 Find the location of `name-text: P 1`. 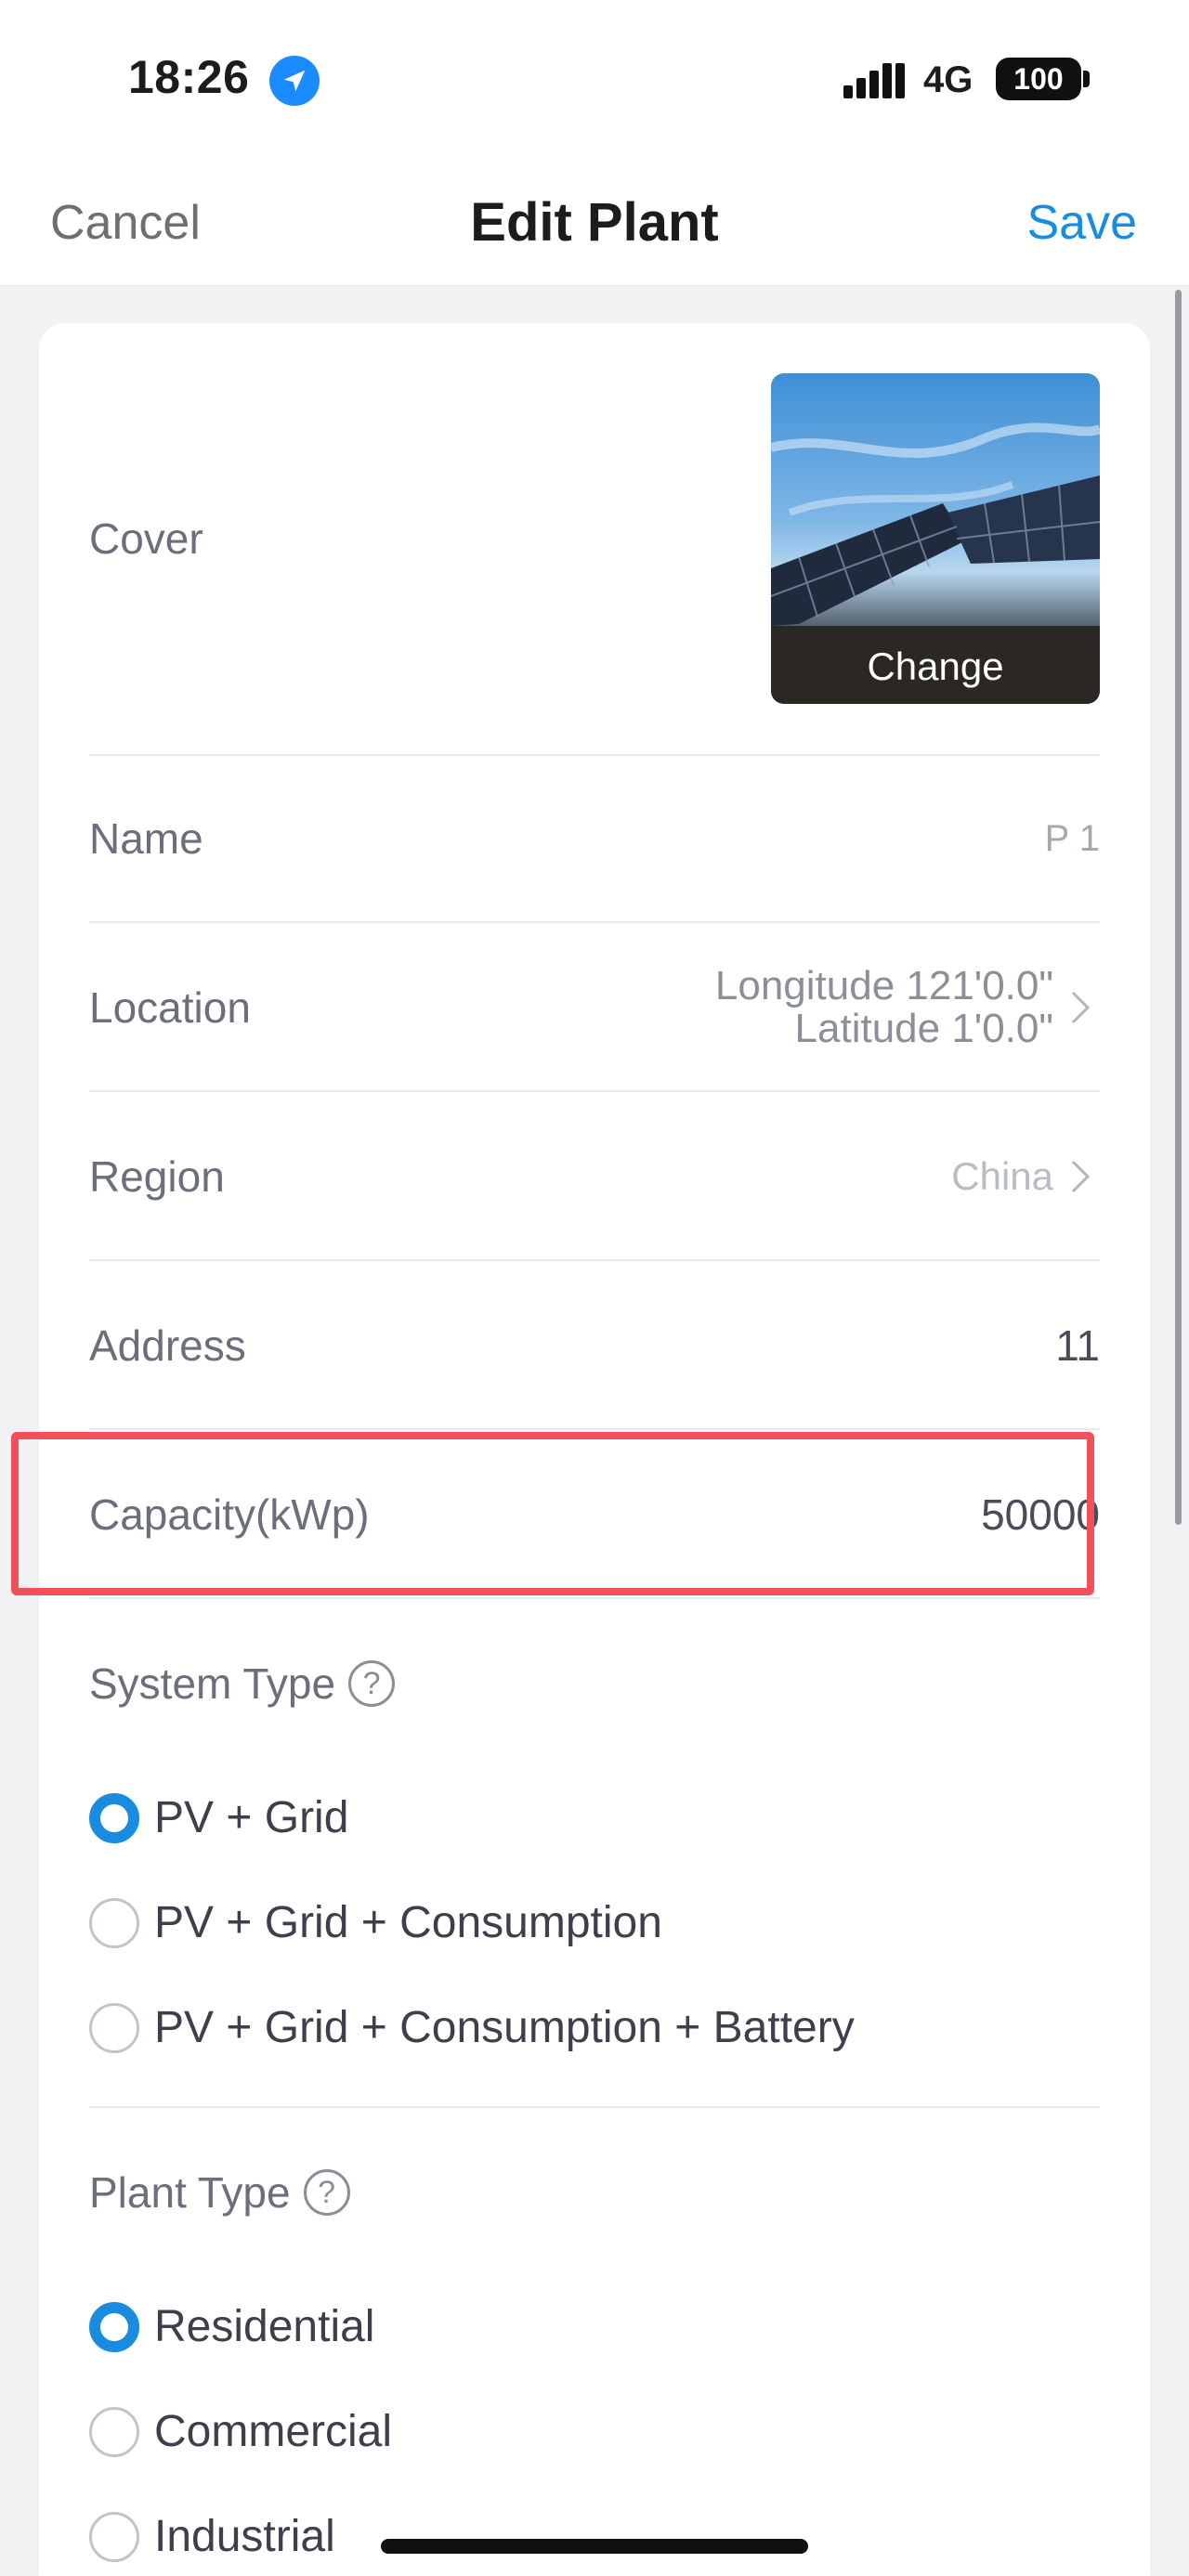

name-text: P 1 is located at coordinates (1072, 838).